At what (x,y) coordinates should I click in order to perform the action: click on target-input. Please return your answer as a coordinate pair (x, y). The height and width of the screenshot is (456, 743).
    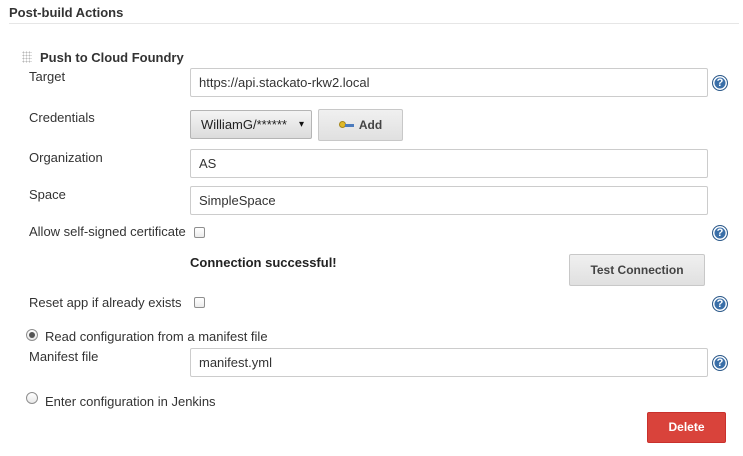
    Looking at the image, I should click on (449, 82).